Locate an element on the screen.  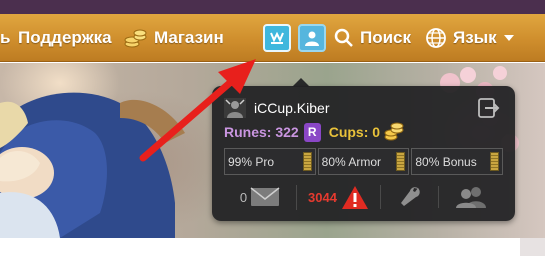
nav-support-label: Поддержка is located at coordinates (65, 37).